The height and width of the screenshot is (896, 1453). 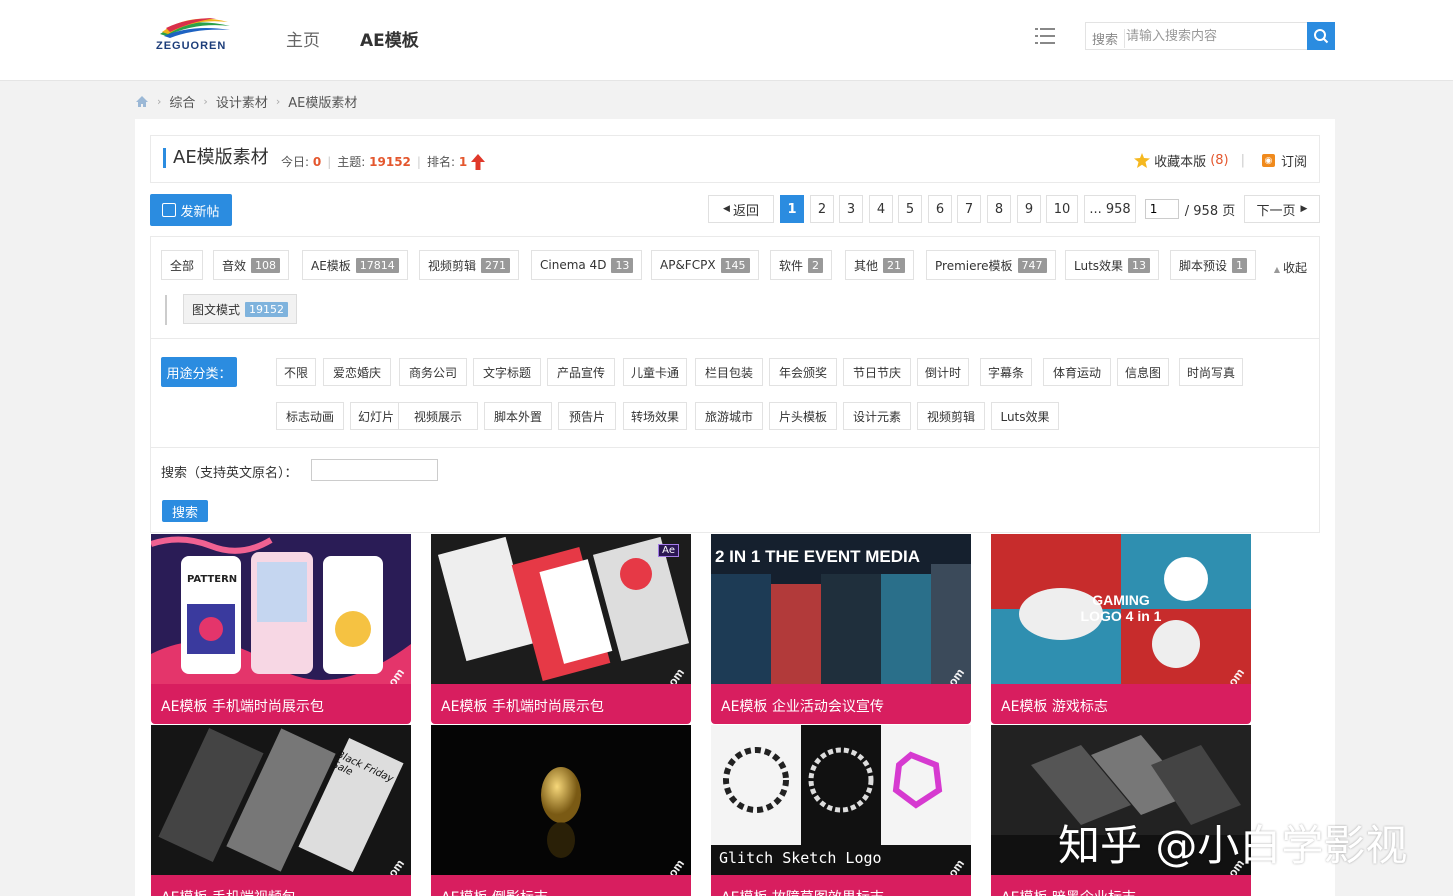 What do you see at coordinates (1045, 36) in the screenshot?
I see `list-menu-icon` at bounding box center [1045, 36].